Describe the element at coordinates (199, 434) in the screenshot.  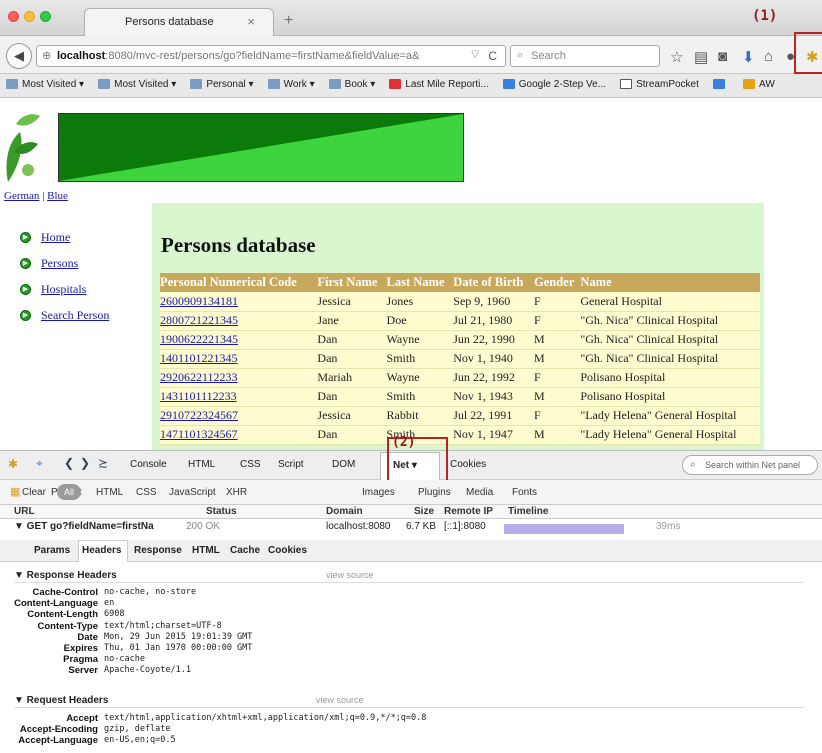
I see `person-code-link: 1471101324567` at that location.